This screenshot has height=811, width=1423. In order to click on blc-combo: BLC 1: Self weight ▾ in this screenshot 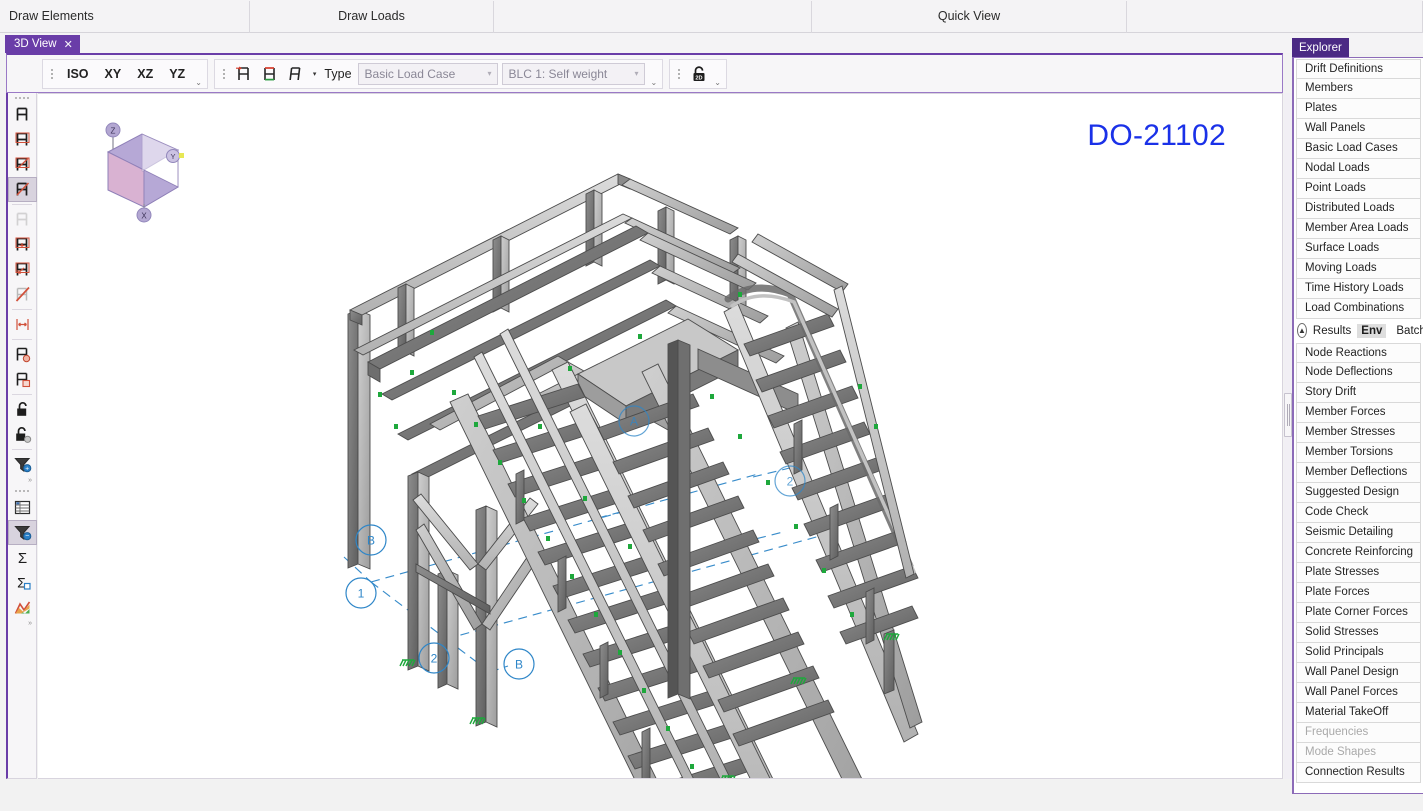, I will do `click(573, 73)`.